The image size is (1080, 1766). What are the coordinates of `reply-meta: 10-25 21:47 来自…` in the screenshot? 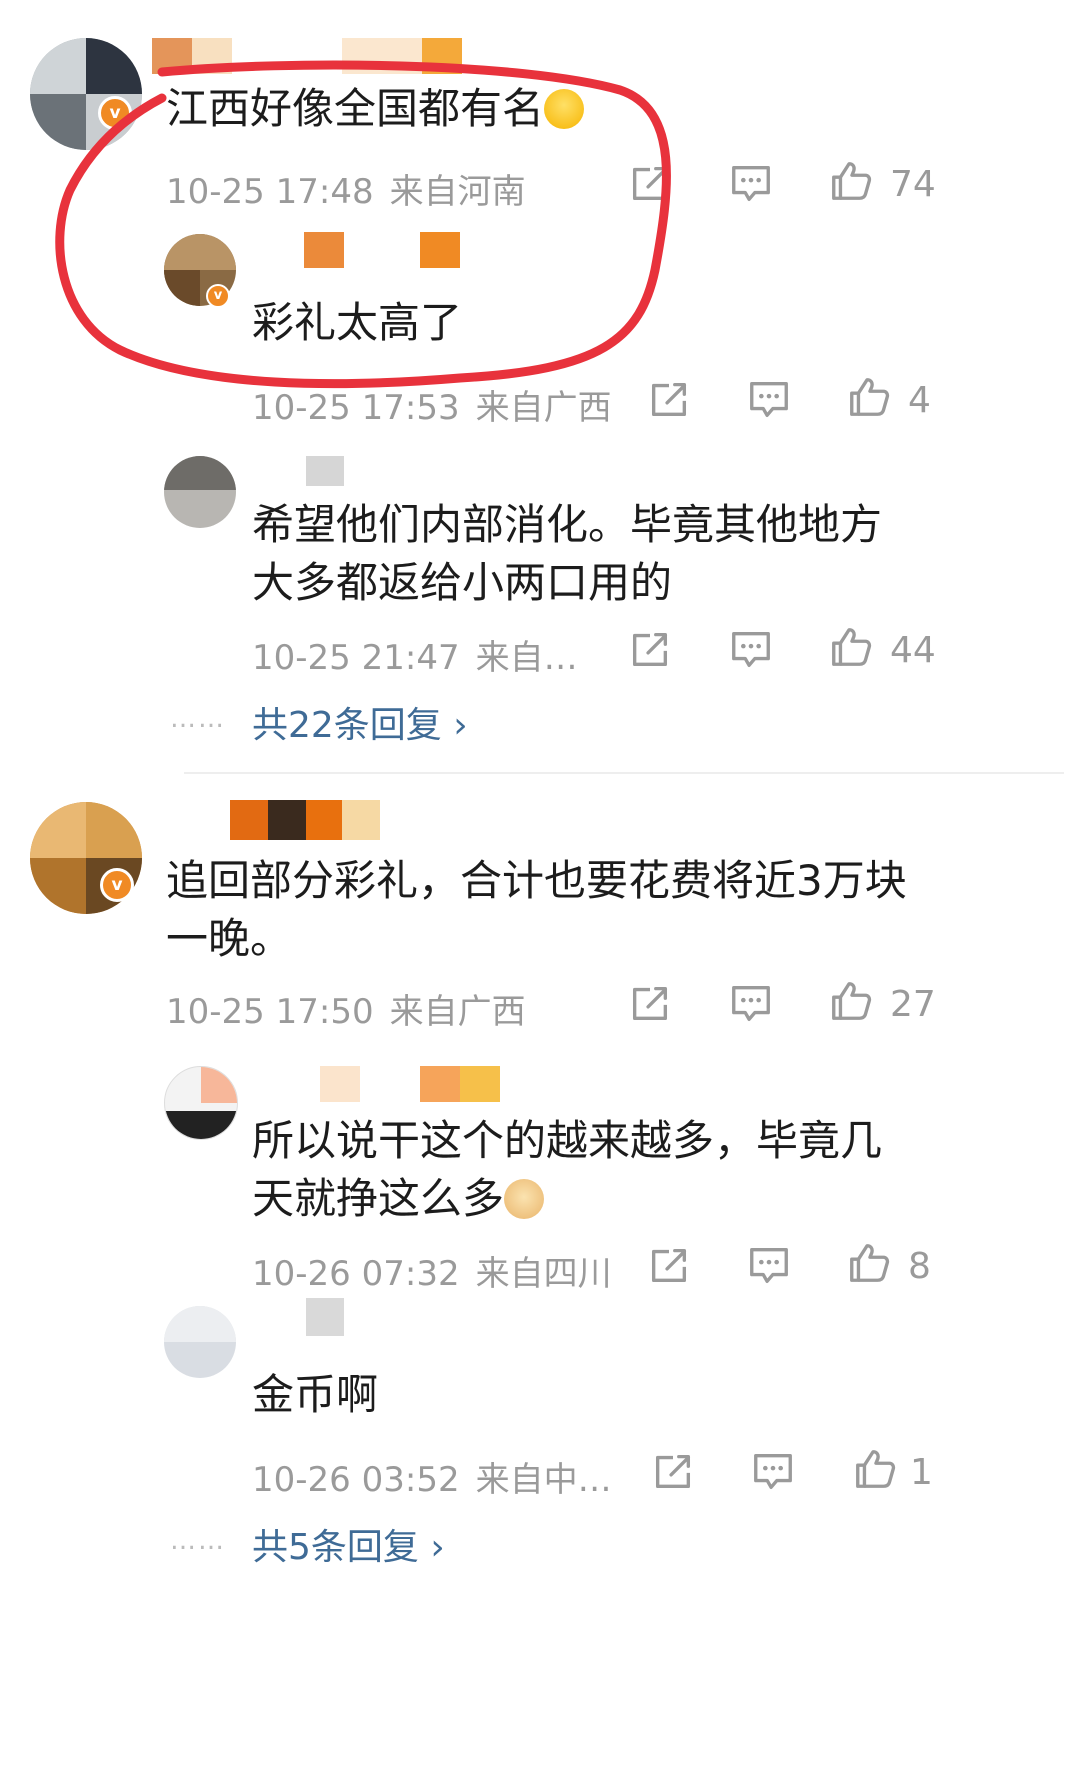 It's located at (415, 658).